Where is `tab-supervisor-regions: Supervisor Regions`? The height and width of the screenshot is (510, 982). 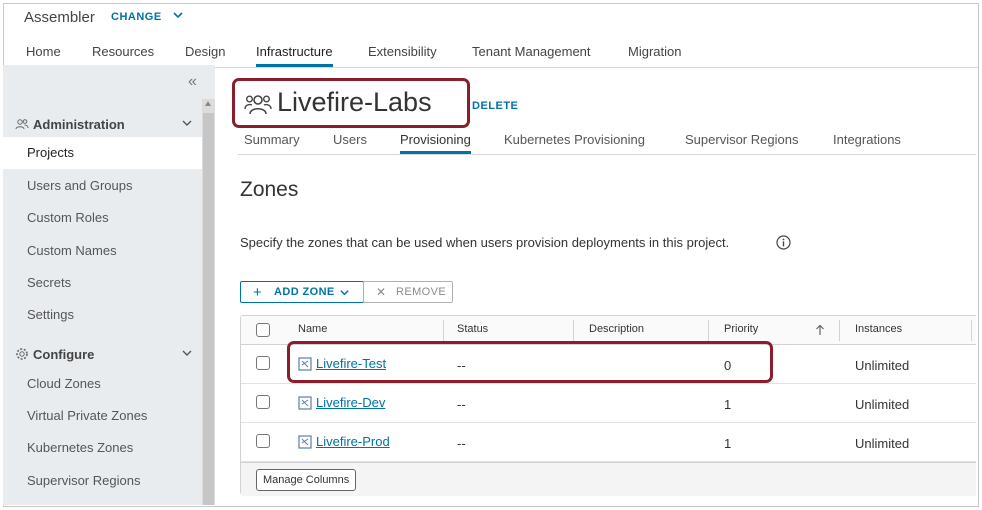 tab-supervisor-regions: Supervisor Regions is located at coordinates (741, 139).